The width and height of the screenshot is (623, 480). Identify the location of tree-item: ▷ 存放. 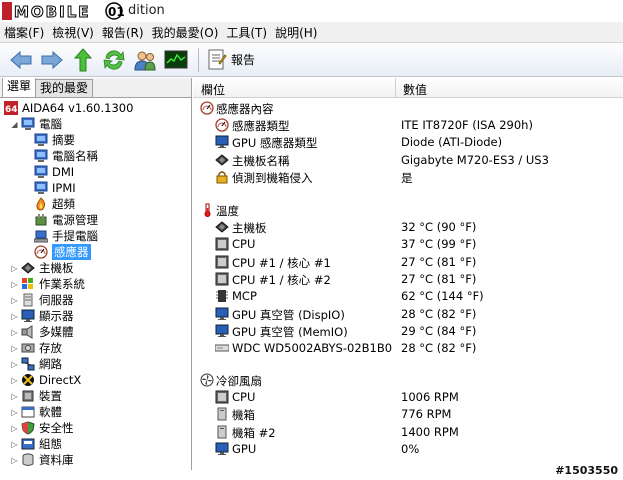
(95, 348).